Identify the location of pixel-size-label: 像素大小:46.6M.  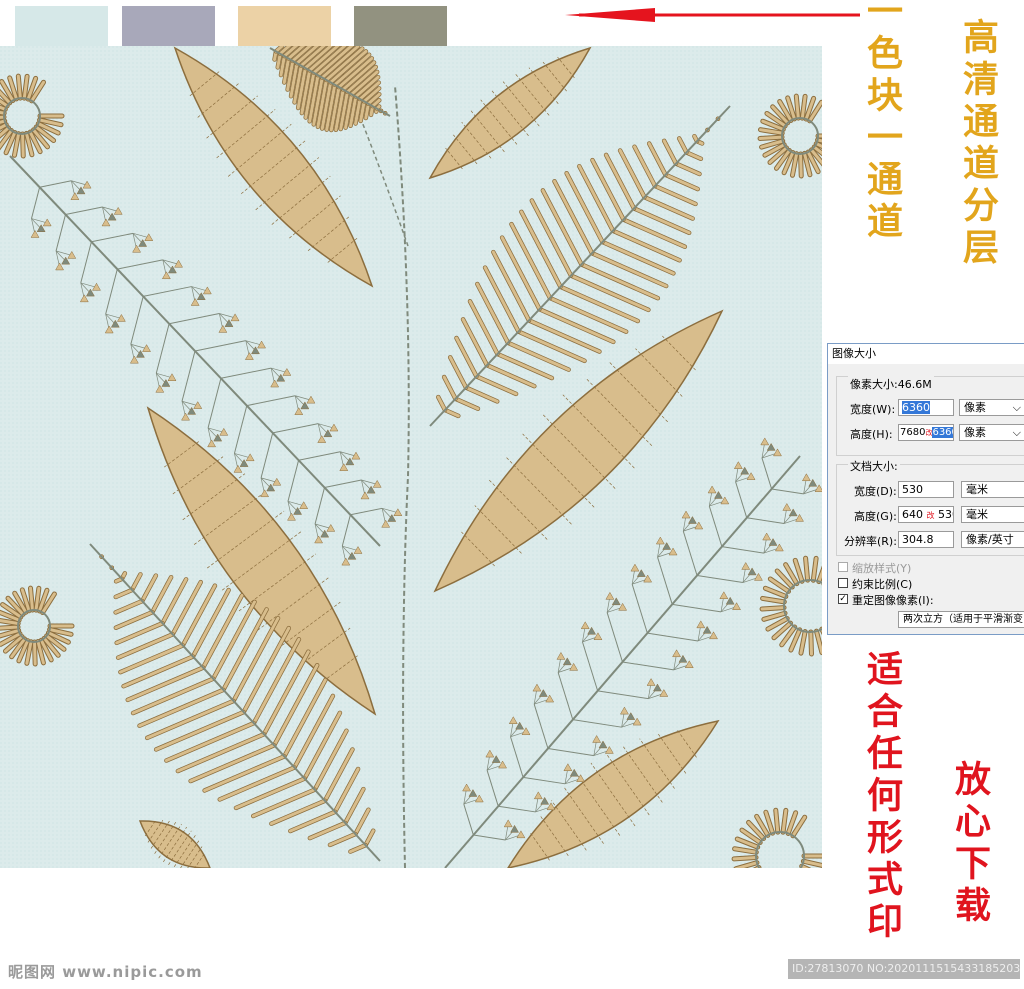
(891, 384).